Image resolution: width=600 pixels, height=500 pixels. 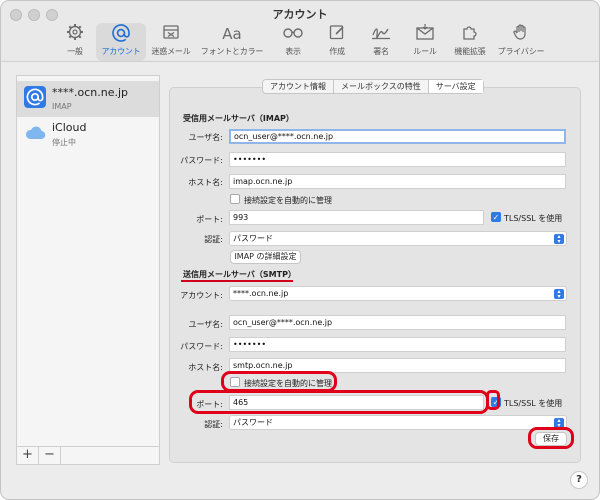 What do you see at coordinates (201, 346) in the screenshot?
I see `outgoing-password-label: パスワード:` at bounding box center [201, 346].